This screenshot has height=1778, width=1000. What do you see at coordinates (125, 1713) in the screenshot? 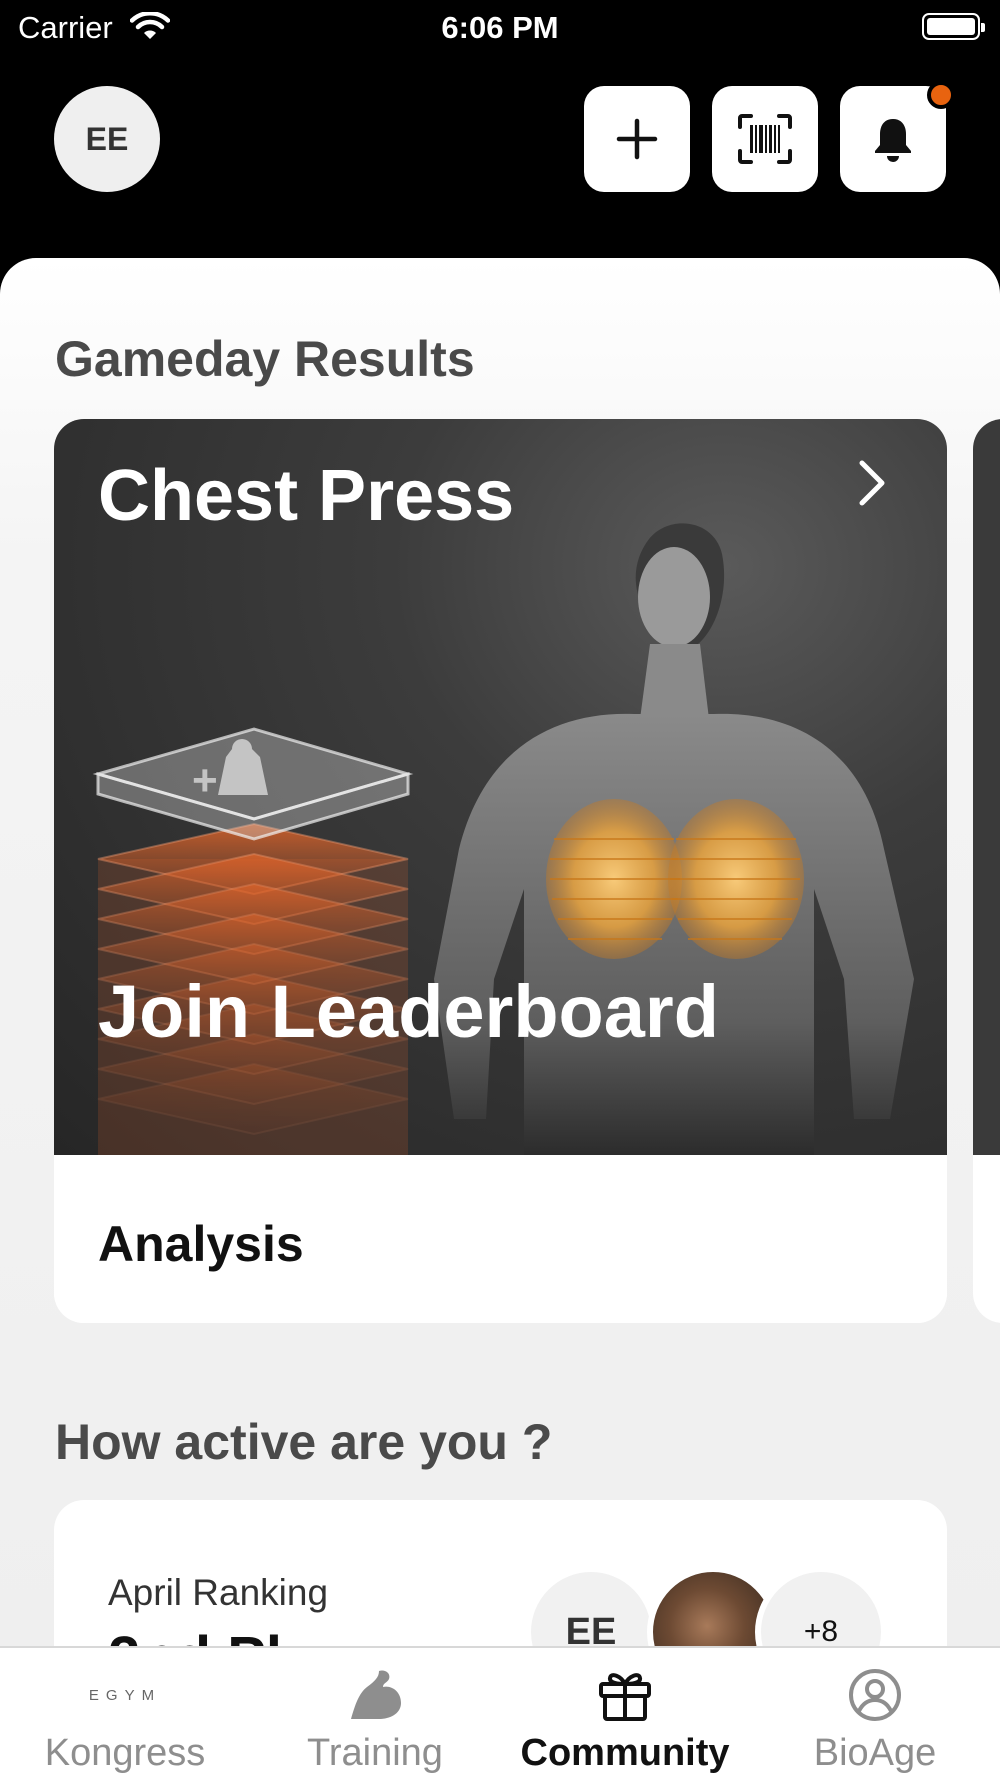
I see `tab-kongress: EGYM Kongress` at bounding box center [125, 1713].